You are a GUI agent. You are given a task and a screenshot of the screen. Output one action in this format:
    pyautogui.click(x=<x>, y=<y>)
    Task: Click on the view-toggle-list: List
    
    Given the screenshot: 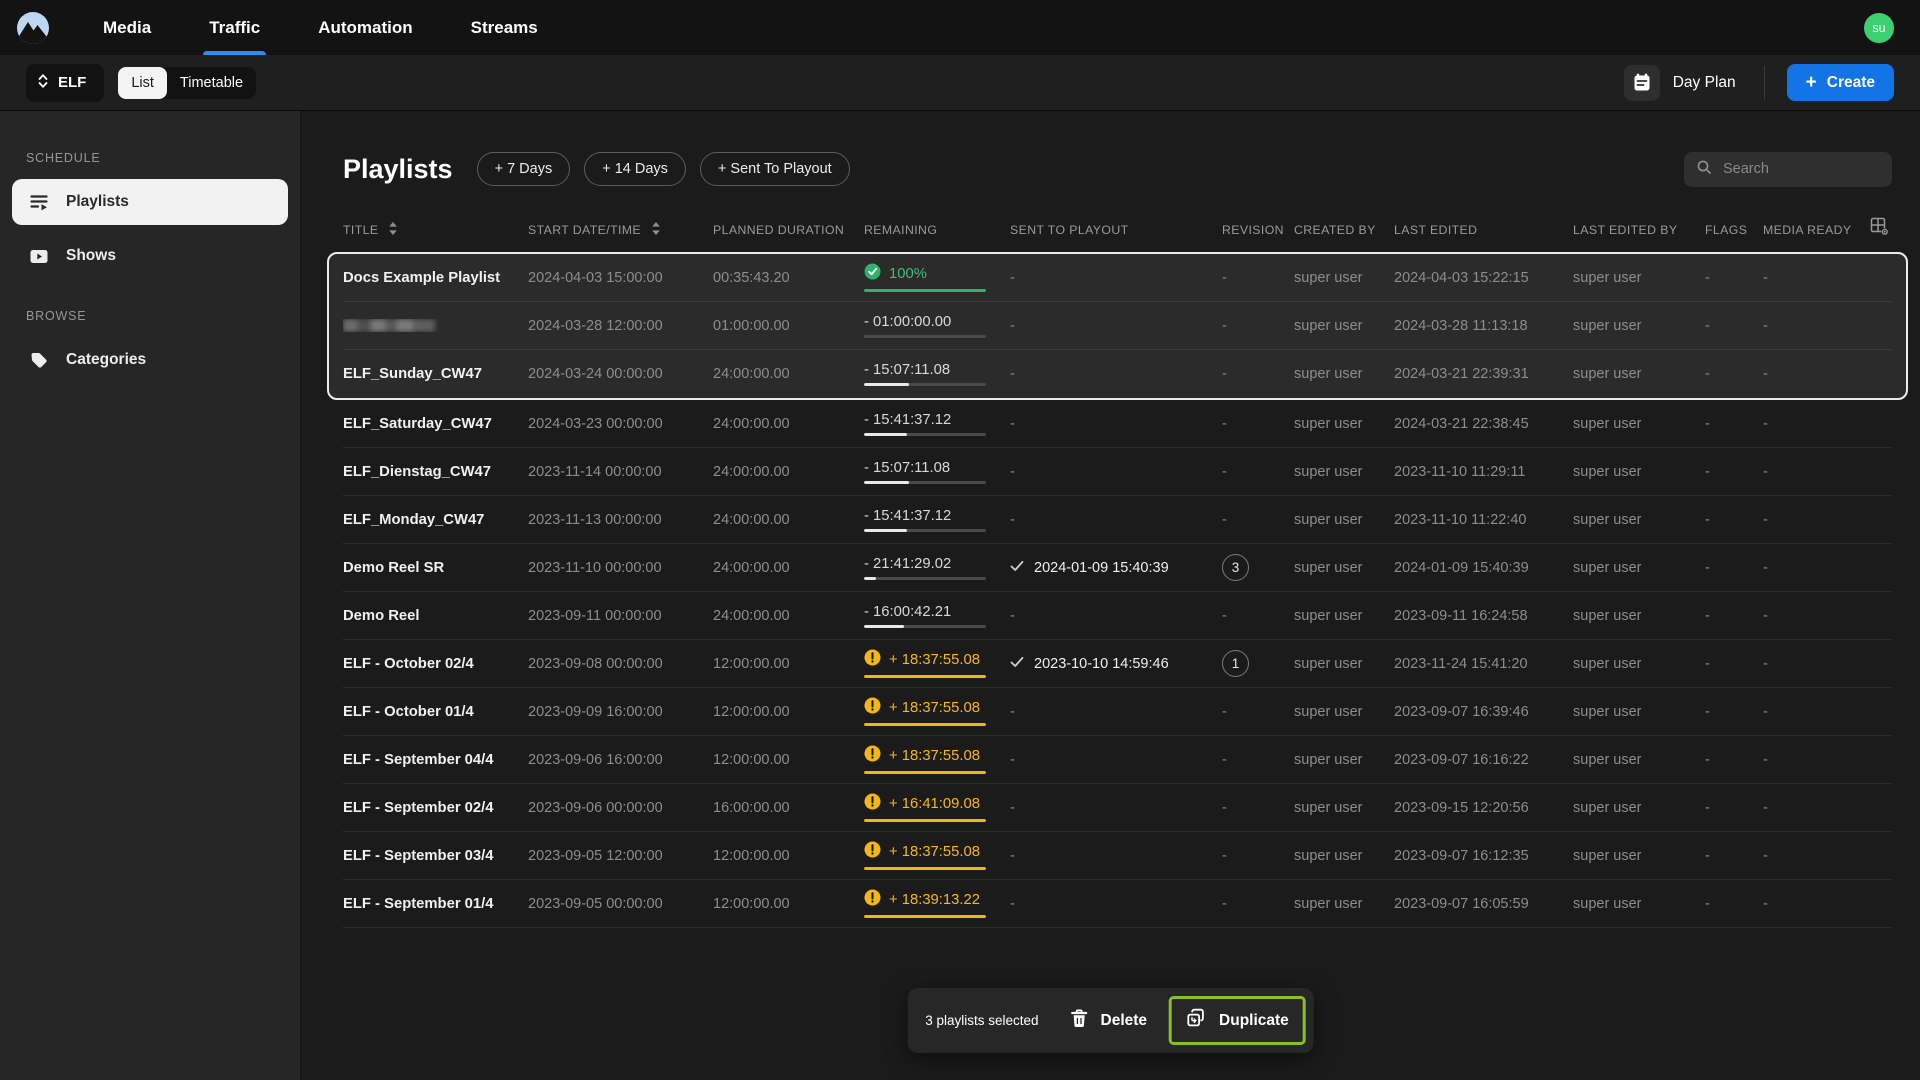 What is the action you would take?
    pyautogui.click(x=142, y=82)
    